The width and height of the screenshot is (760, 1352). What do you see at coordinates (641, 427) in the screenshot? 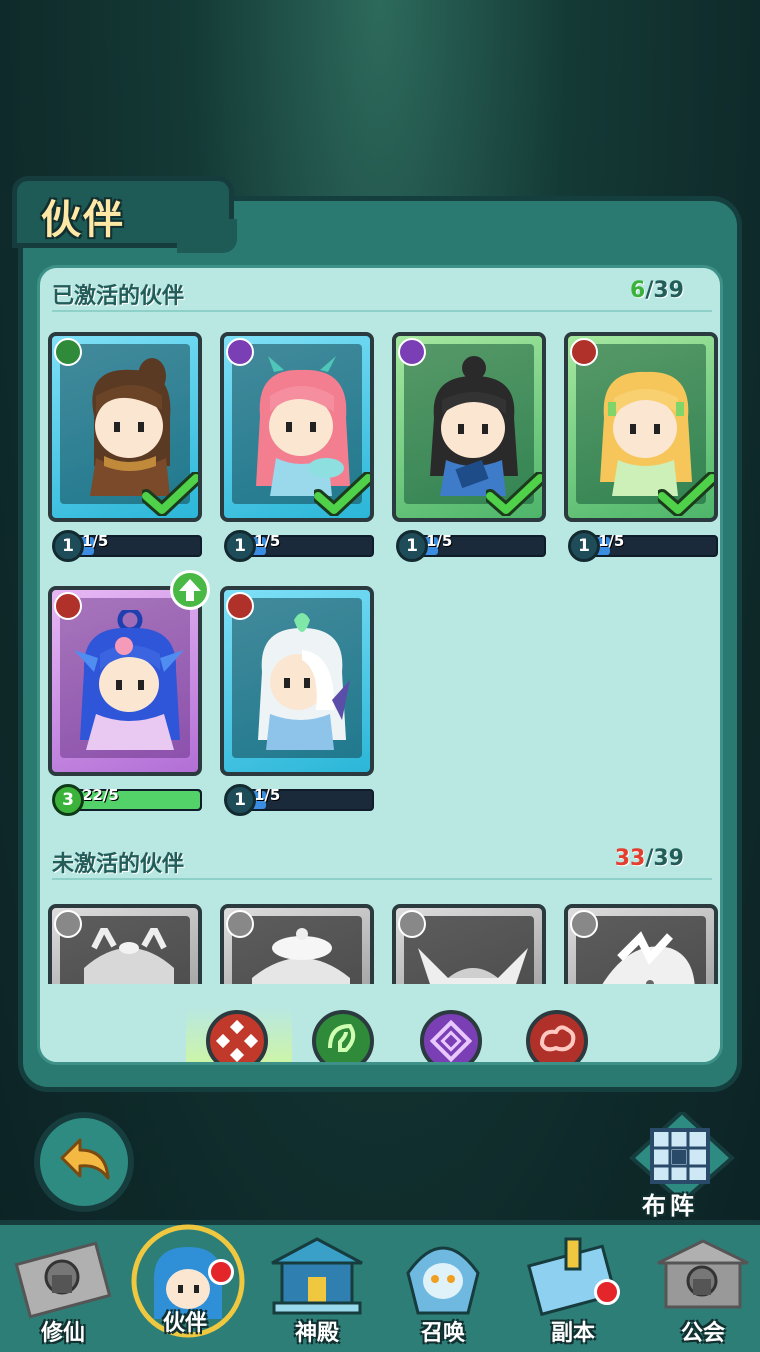
I see `companion-card-blonde` at bounding box center [641, 427].